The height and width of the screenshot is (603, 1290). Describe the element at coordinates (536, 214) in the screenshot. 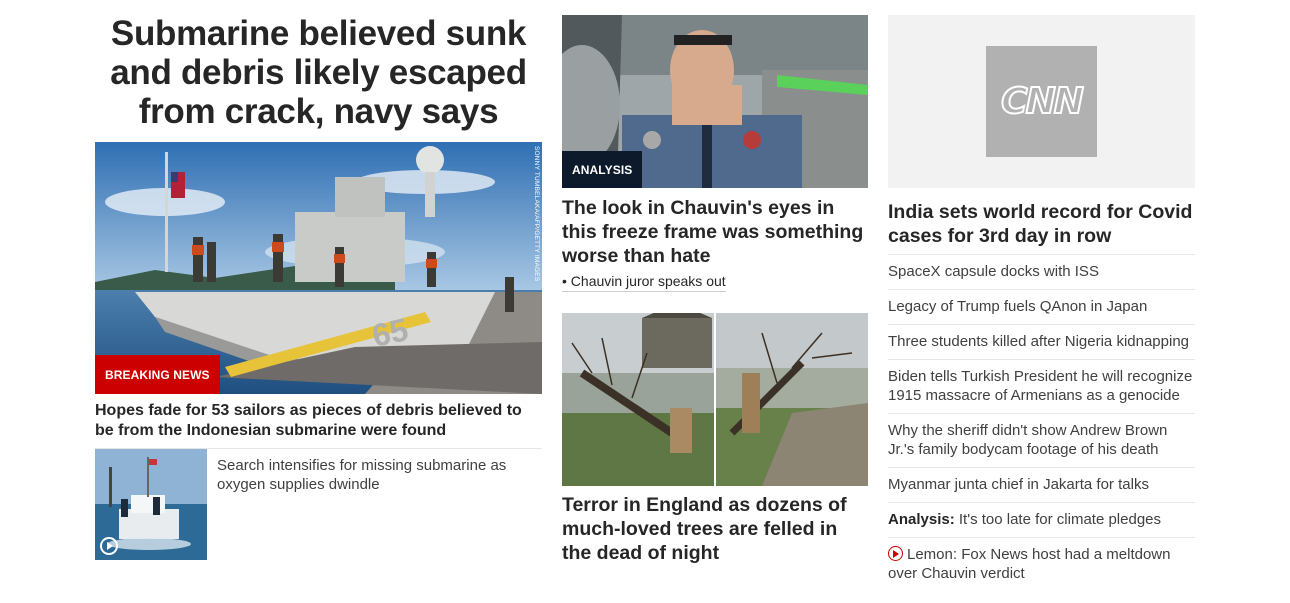

I see `photo-credit: SONNY TUMBELAKA/AFP/GETTY IMAGES` at that location.